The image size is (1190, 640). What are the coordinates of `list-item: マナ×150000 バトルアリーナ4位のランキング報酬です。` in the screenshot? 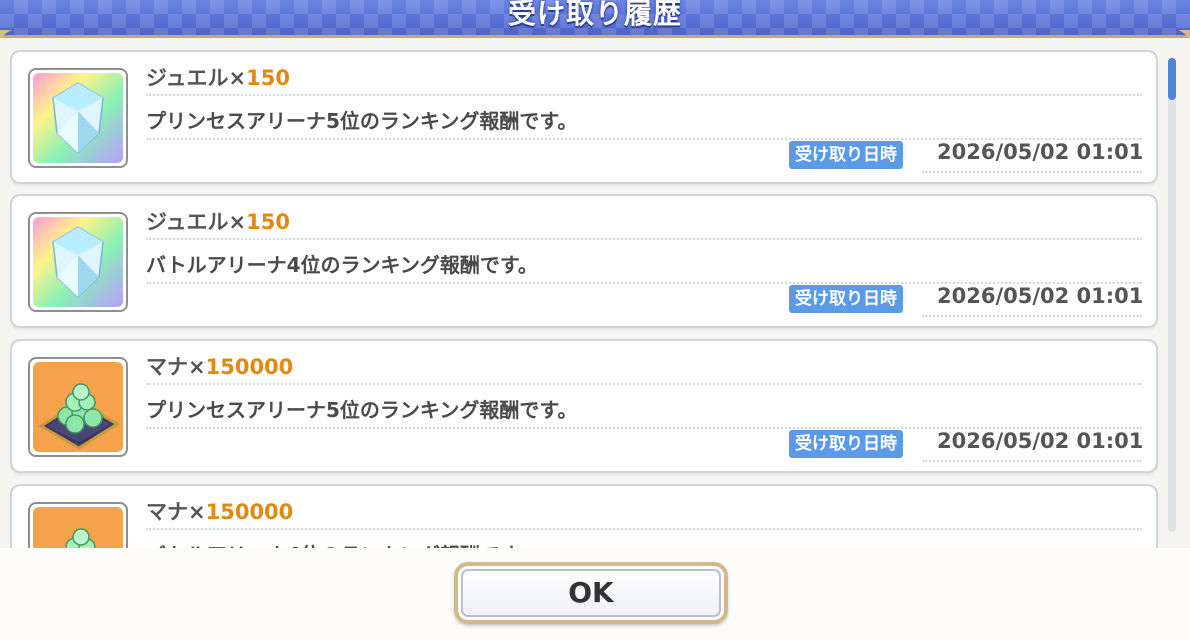 It's located at (584, 516).